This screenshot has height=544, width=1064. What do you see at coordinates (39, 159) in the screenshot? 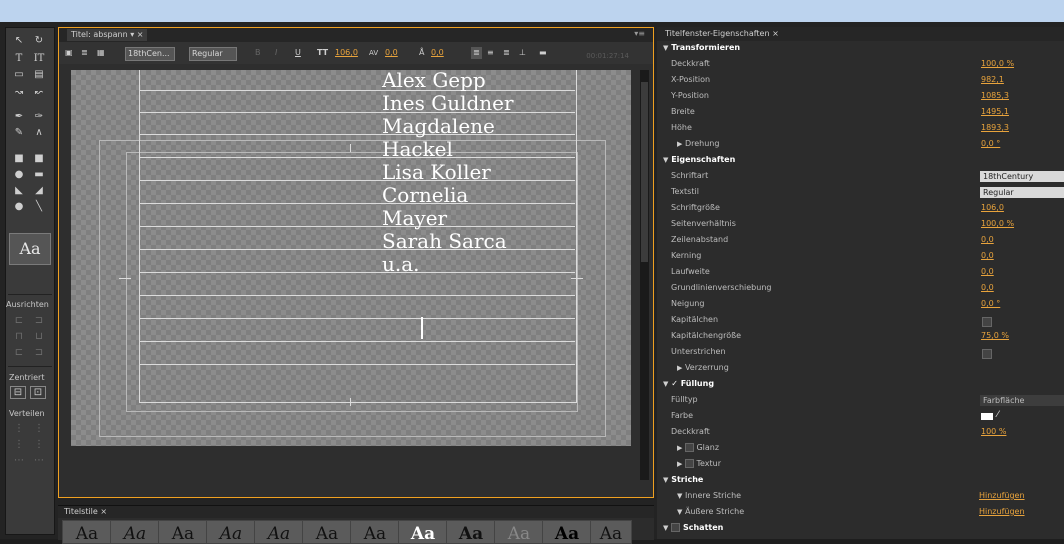
I see `clipped-corner-rectangle-tool-icon: ■` at bounding box center [39, 159].